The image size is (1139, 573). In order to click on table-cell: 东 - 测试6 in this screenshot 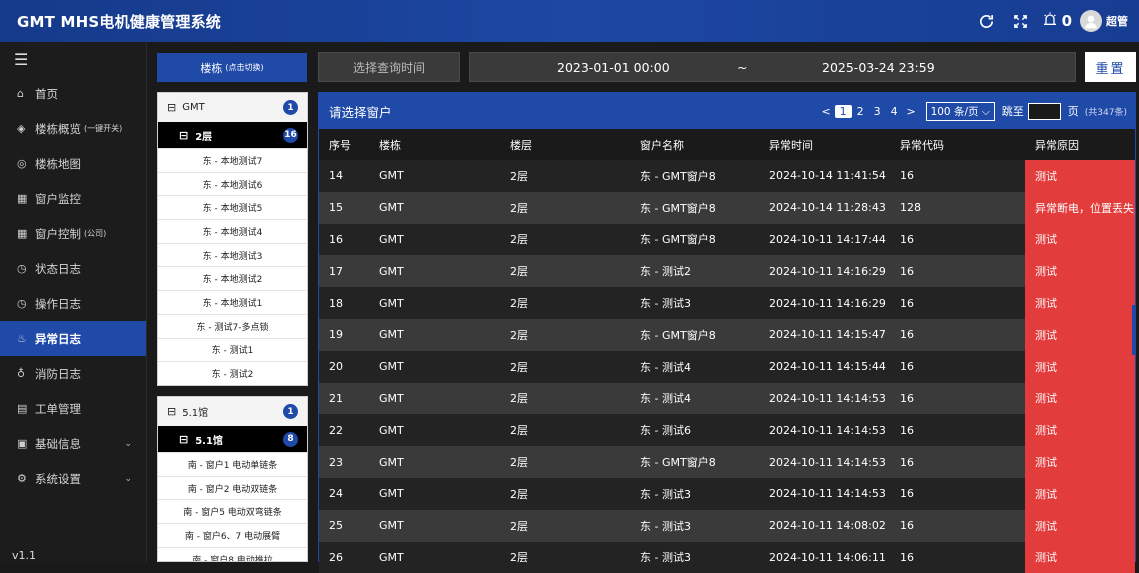, I will do `click(704, 430)`.